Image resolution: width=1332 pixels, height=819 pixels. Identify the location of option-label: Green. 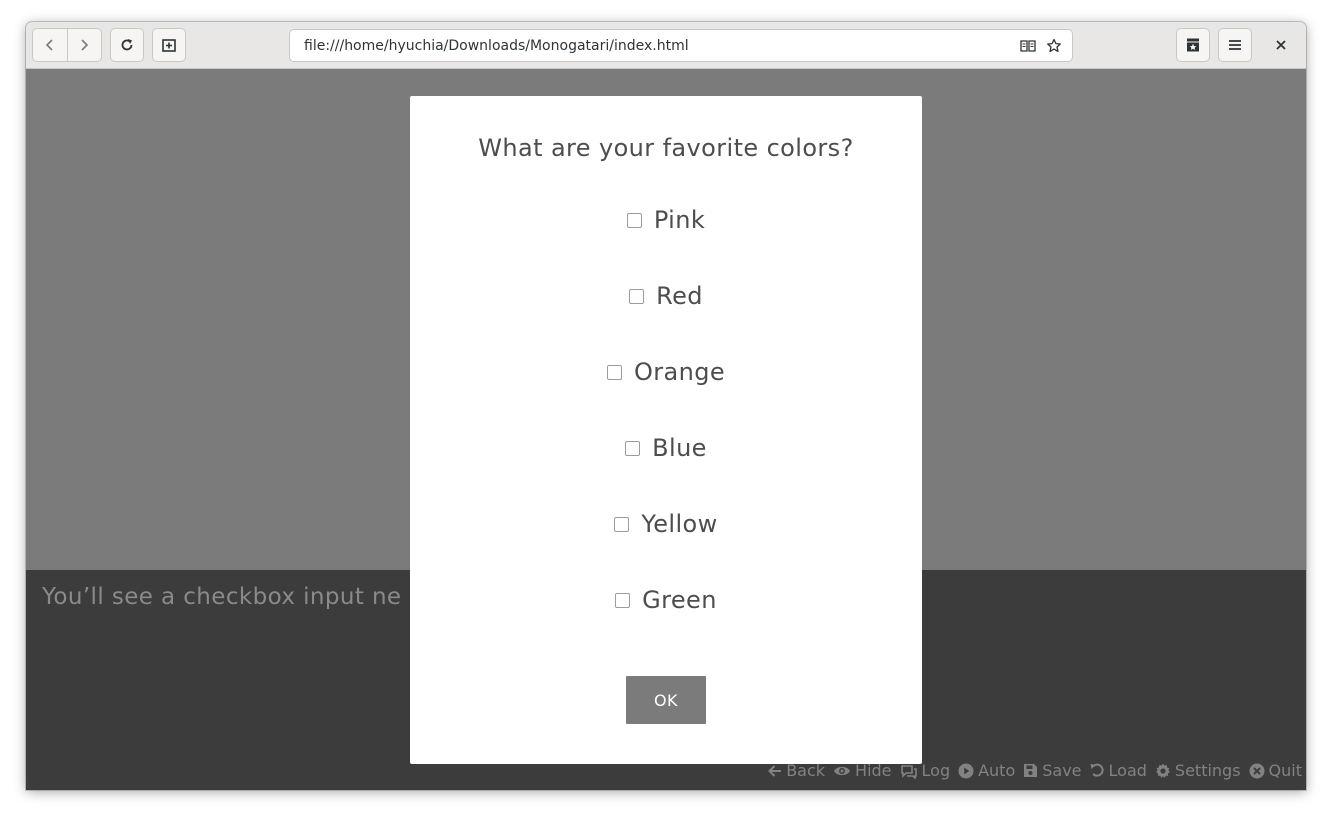
(679, 600).